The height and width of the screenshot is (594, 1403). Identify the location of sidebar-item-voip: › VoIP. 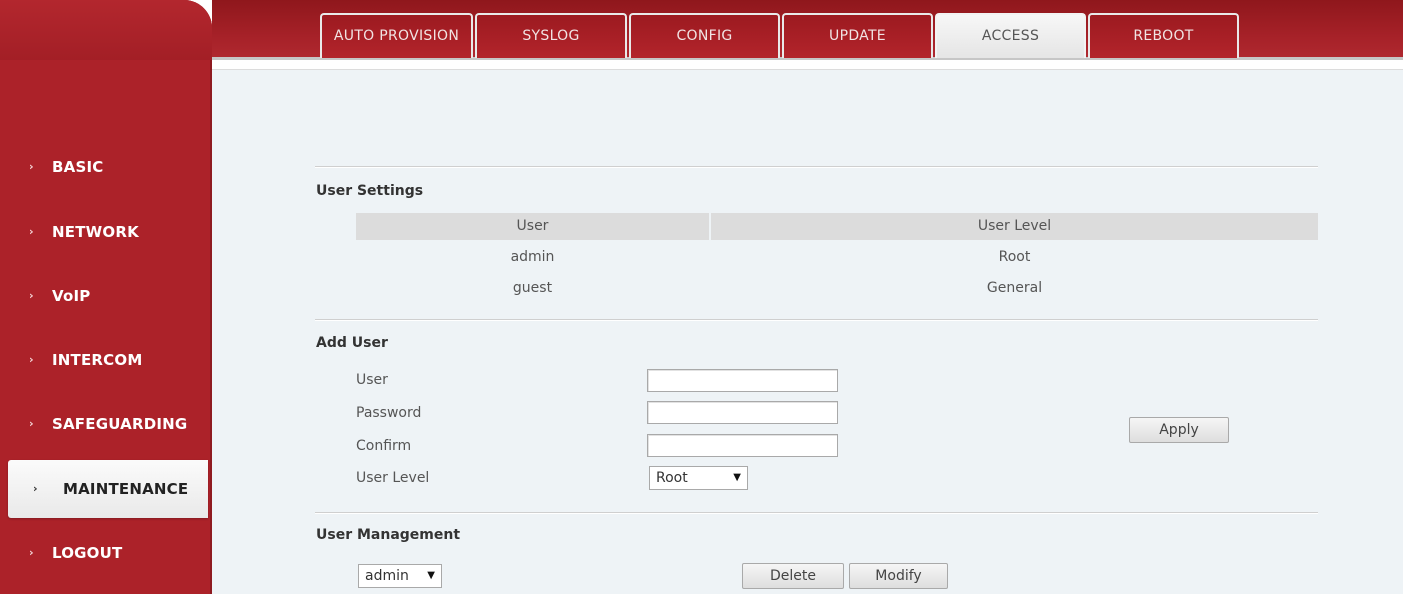
(104, 296).